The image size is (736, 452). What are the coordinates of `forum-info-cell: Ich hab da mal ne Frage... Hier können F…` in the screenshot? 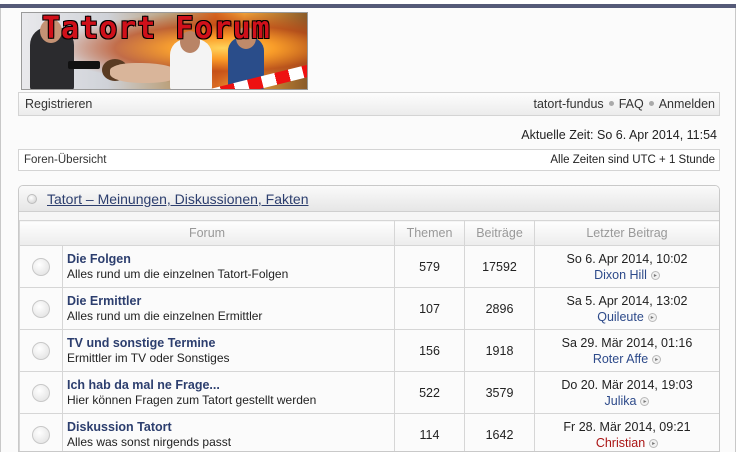 It's located at (228, 392).